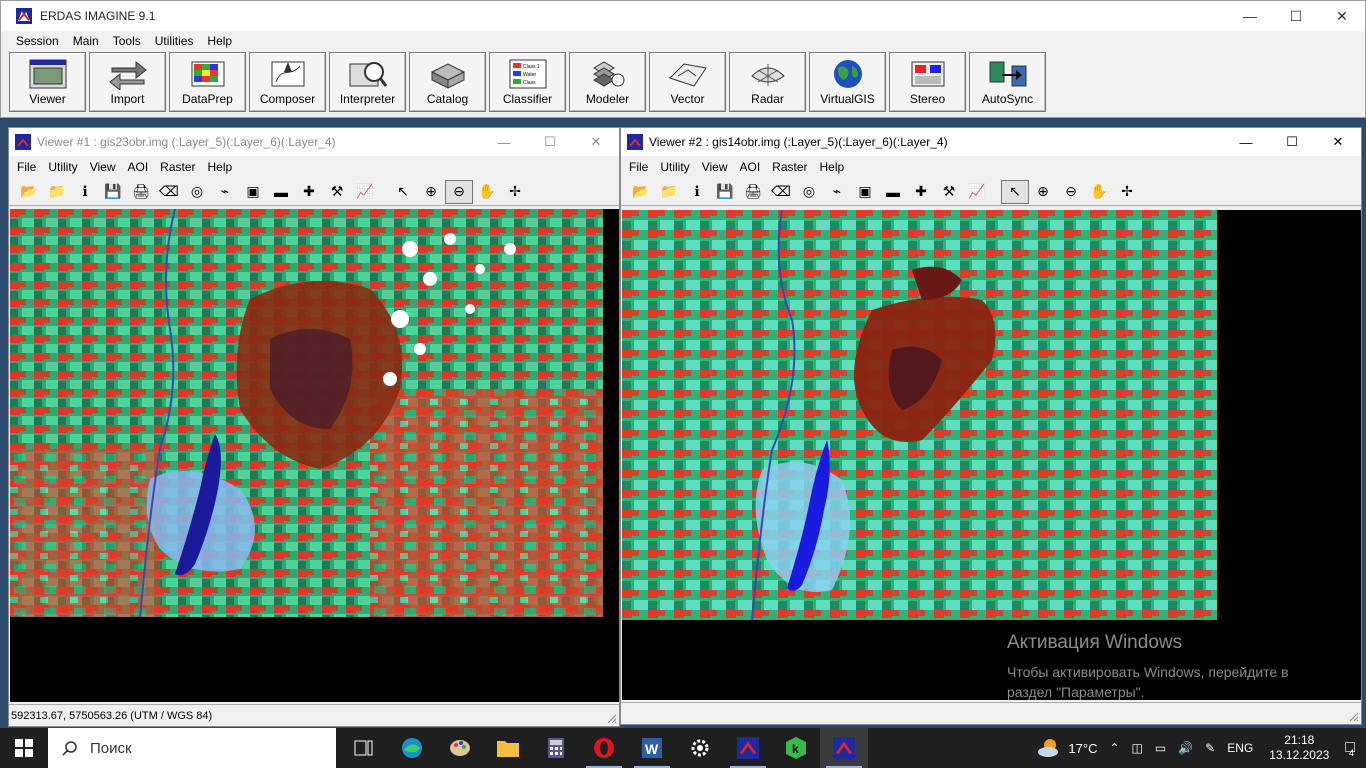 The width and height of the screenshot is (1366, 768). I want to click on notification-center-button: □ 4, so click(1352, 748).